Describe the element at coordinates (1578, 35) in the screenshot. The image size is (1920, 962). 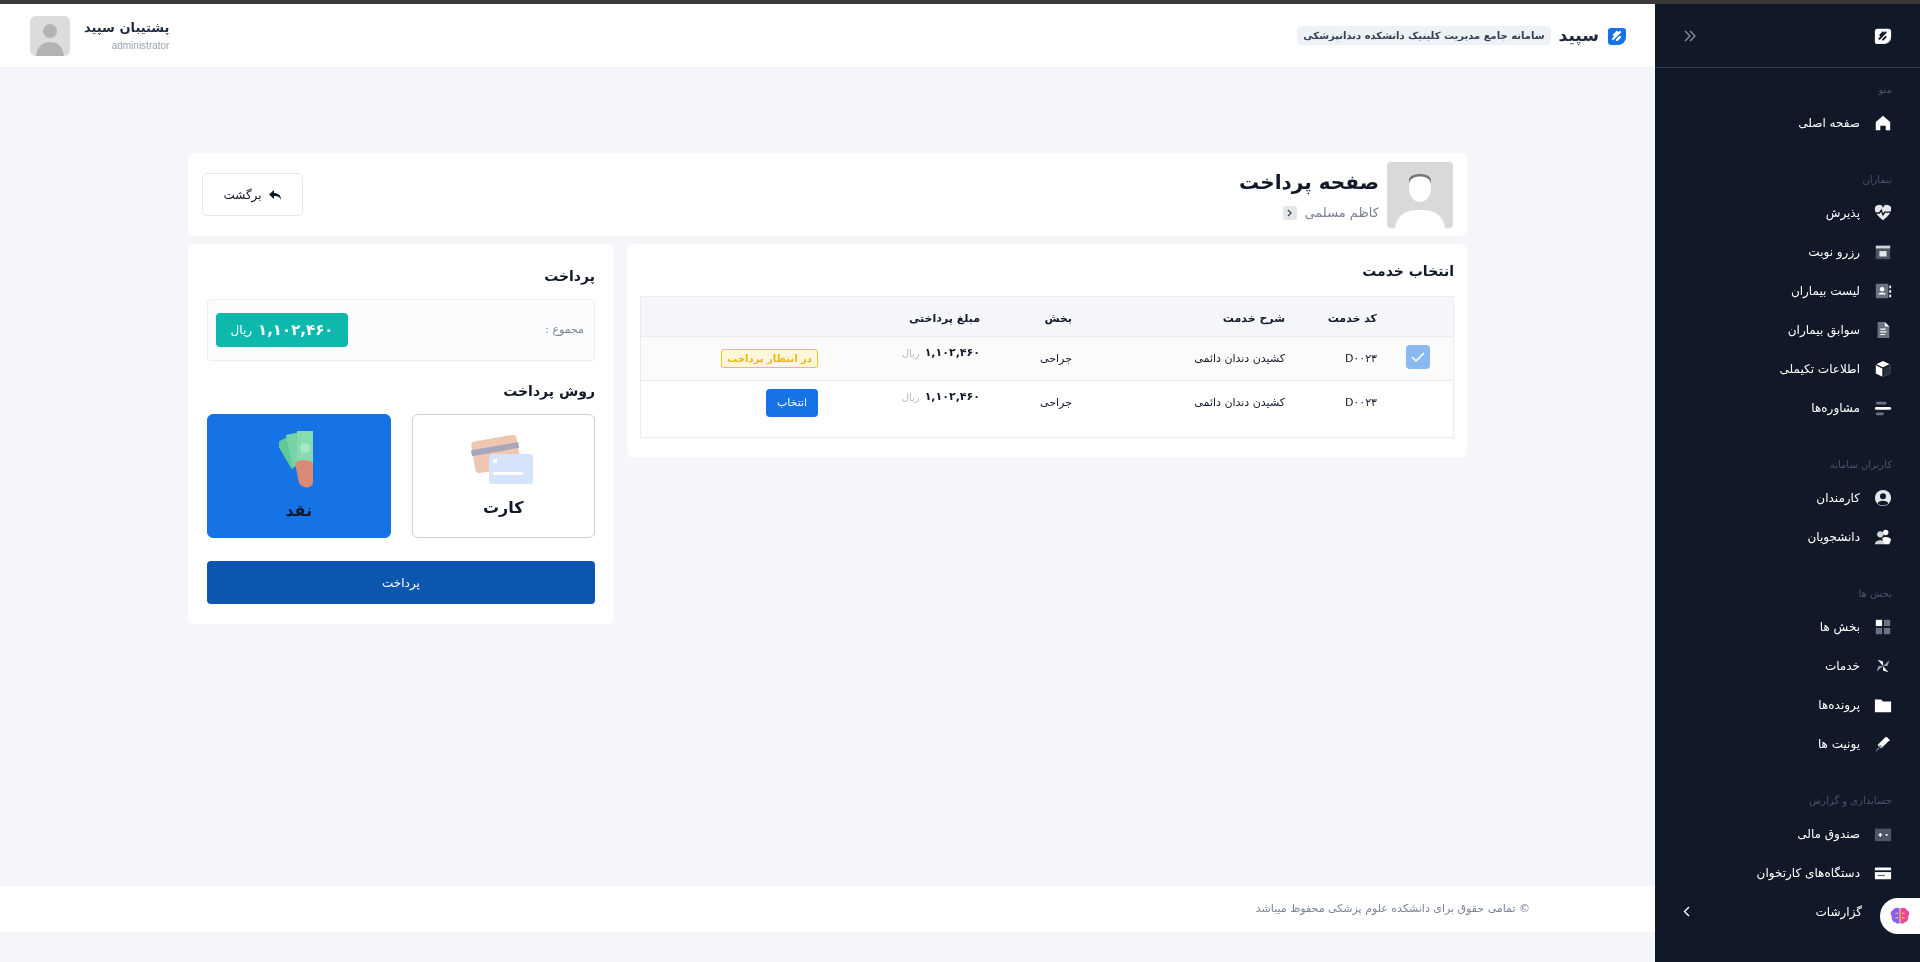
I see `brand-name: سپید` at that location.